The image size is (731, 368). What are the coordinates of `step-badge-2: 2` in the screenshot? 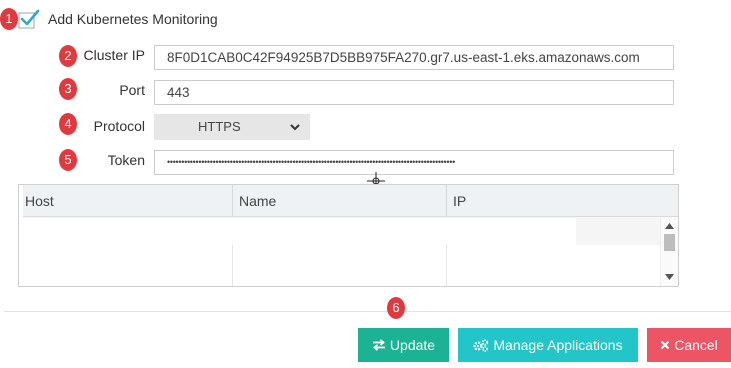 It's located at (68, 56).